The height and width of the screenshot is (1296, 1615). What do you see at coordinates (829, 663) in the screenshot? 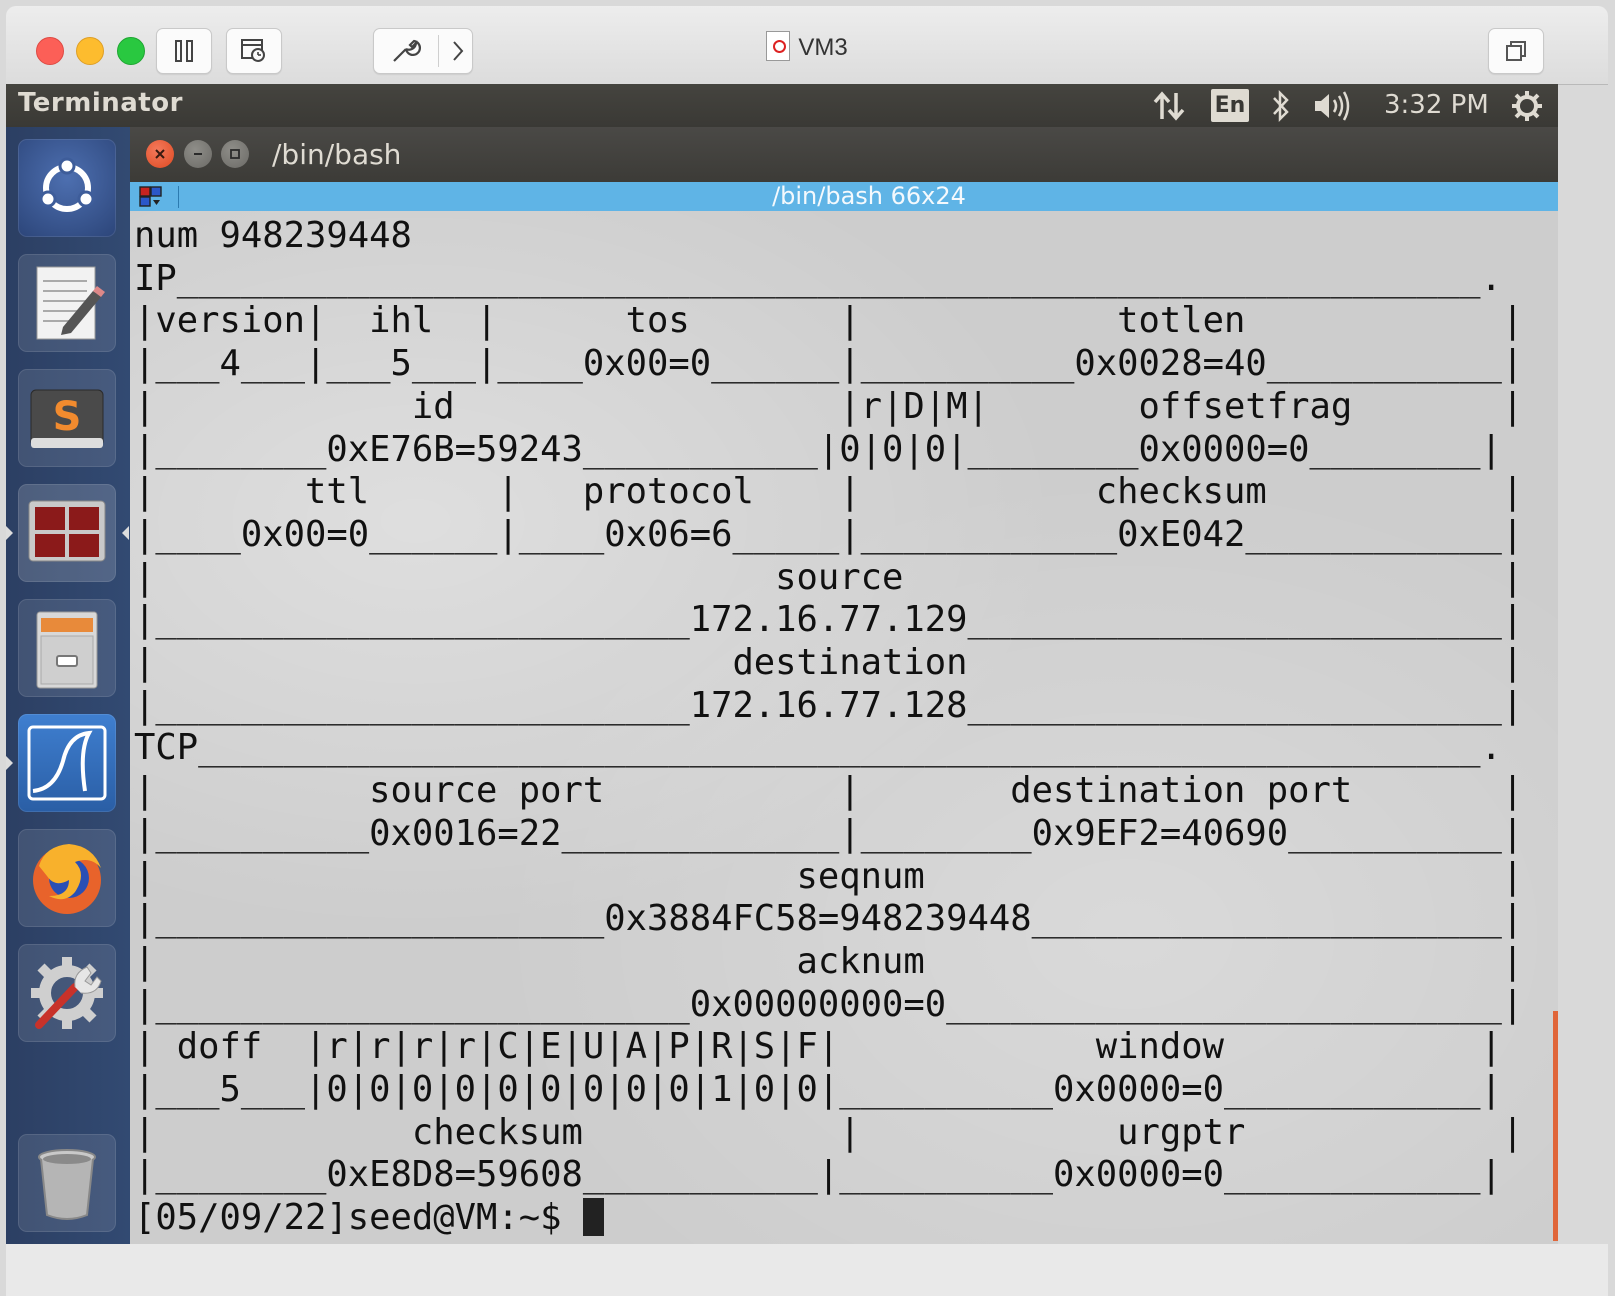
I see `terminal-line: | destination |` at bounding box center [829, 663].